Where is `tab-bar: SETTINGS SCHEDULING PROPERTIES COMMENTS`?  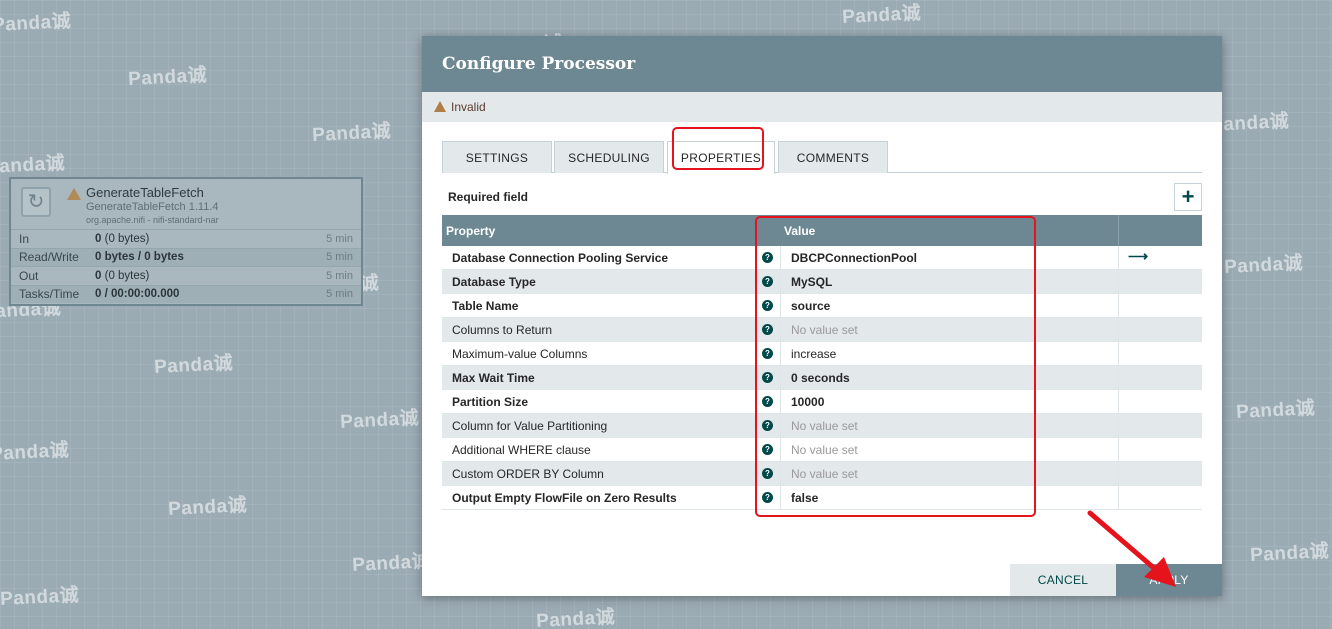
tab-bar: SETTINGS SCHEDULING PROPERTIES COMMENTS is located at coordinates (822, 157).